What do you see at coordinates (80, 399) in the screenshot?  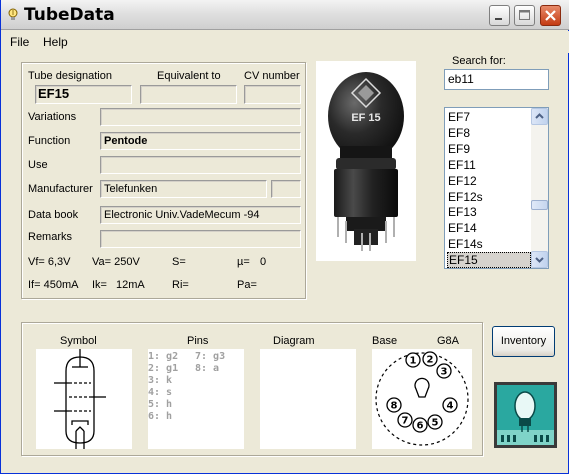 I see `pentode-symbol` at bounding box center [80, 399].